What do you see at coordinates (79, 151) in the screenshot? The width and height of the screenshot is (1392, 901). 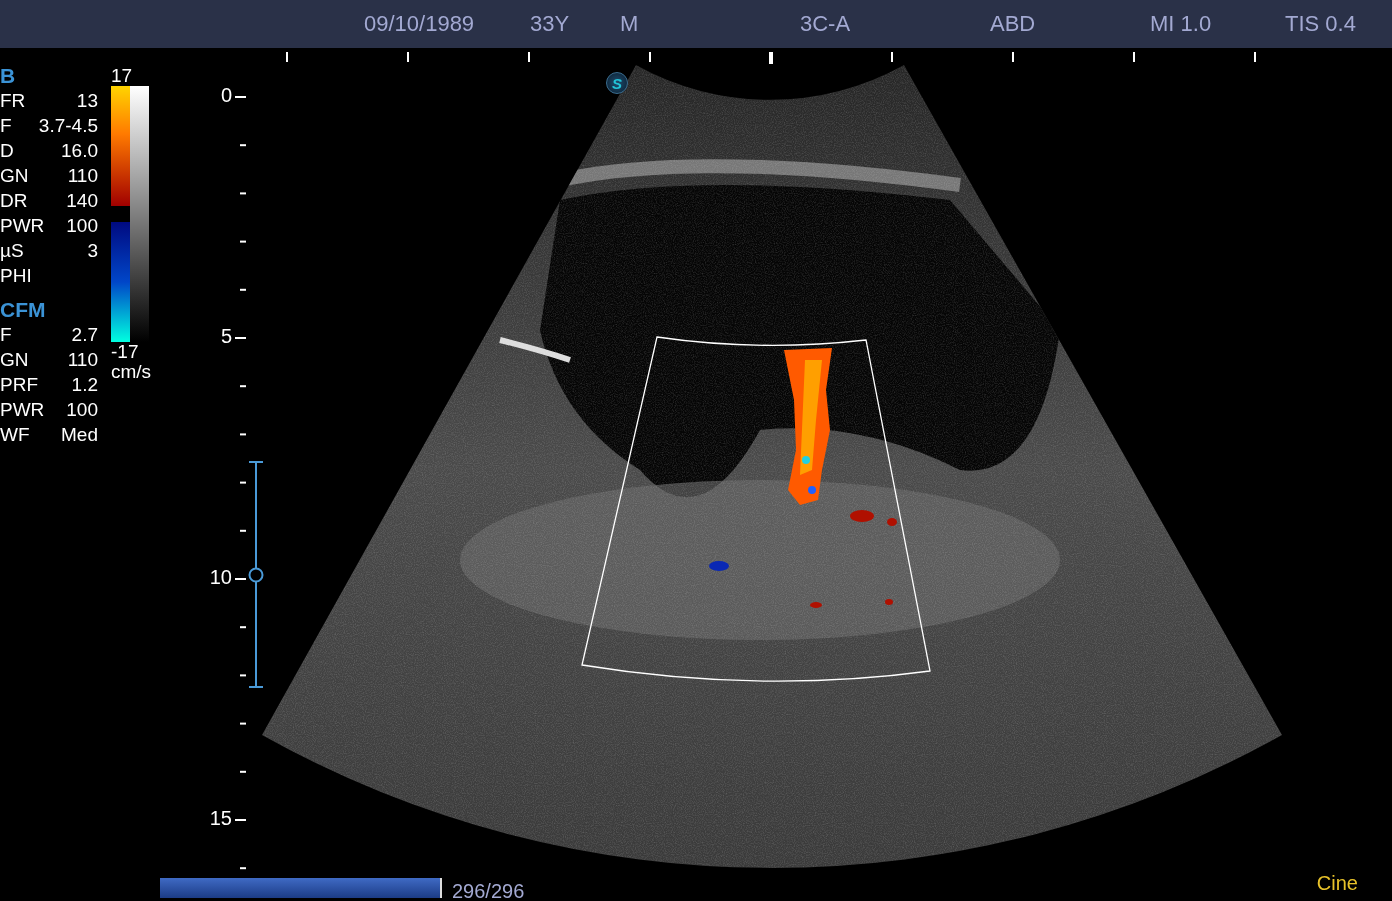 I see `parameter-value: 16.0` at bounding box center [79, 151].